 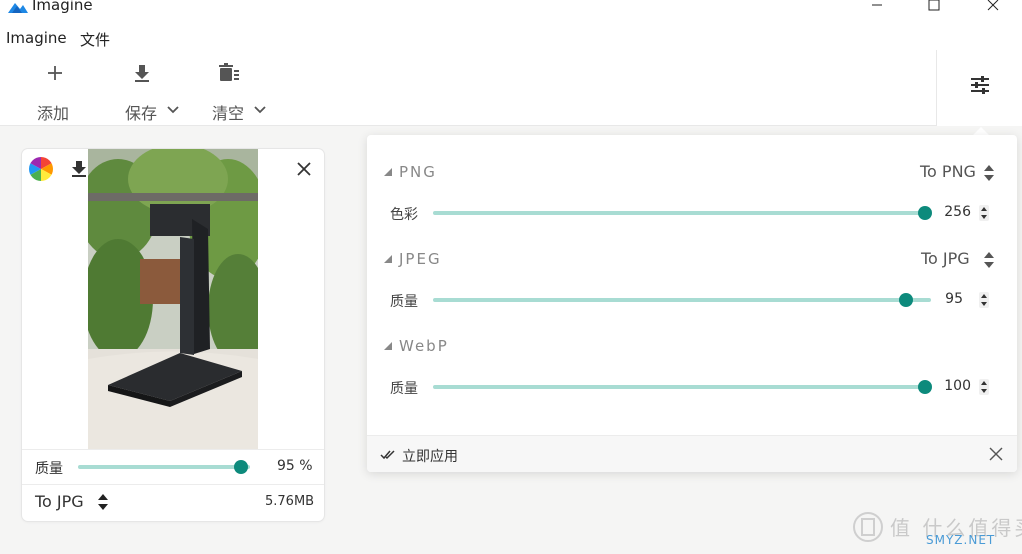 What do you see at coordinates (954, 386) in the screenshot?
I see `webp-quality-value: 100` at bounding box center [954, 386].